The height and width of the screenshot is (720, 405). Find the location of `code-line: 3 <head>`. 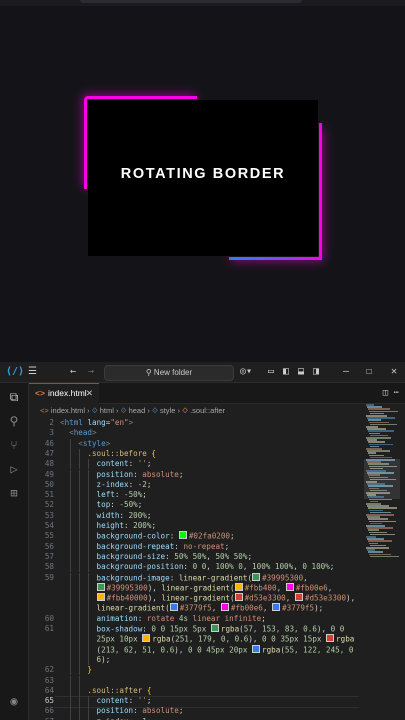

code-line: 3 <head> is located at coordinates (194, 433).